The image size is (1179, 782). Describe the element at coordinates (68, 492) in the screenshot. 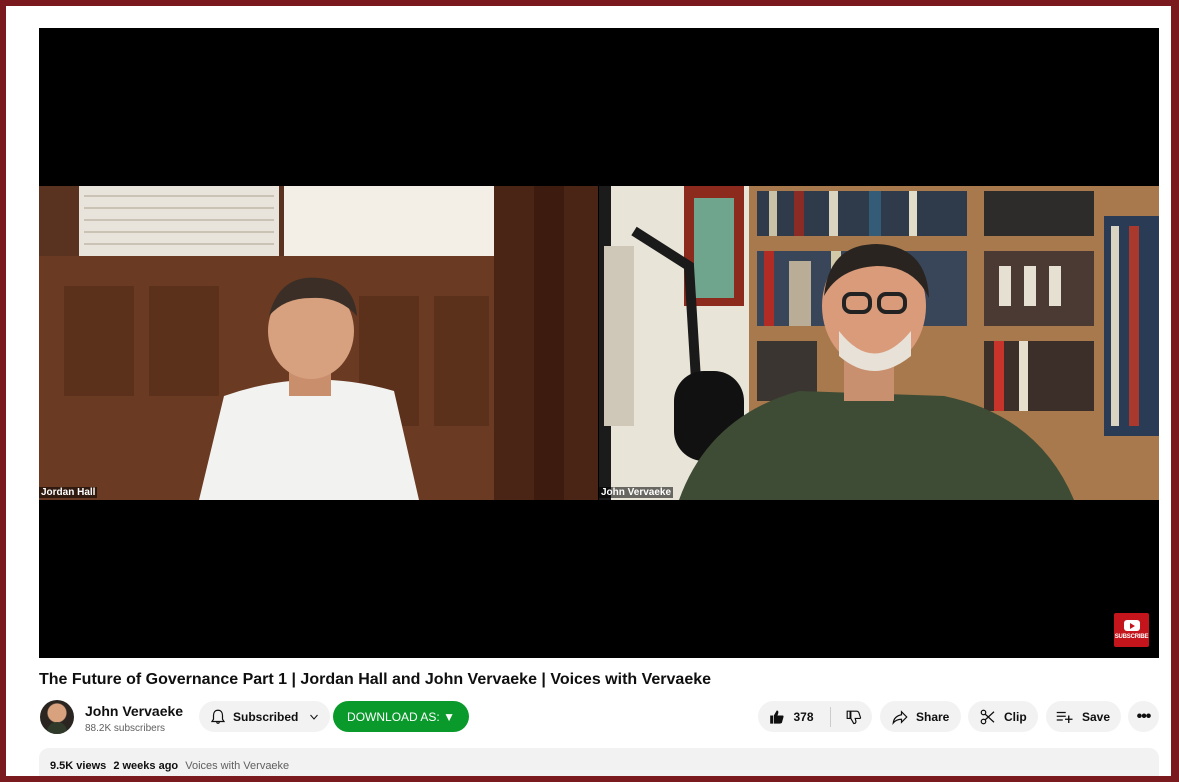

I see `participant-name-left: Jordan Hall` at that location.